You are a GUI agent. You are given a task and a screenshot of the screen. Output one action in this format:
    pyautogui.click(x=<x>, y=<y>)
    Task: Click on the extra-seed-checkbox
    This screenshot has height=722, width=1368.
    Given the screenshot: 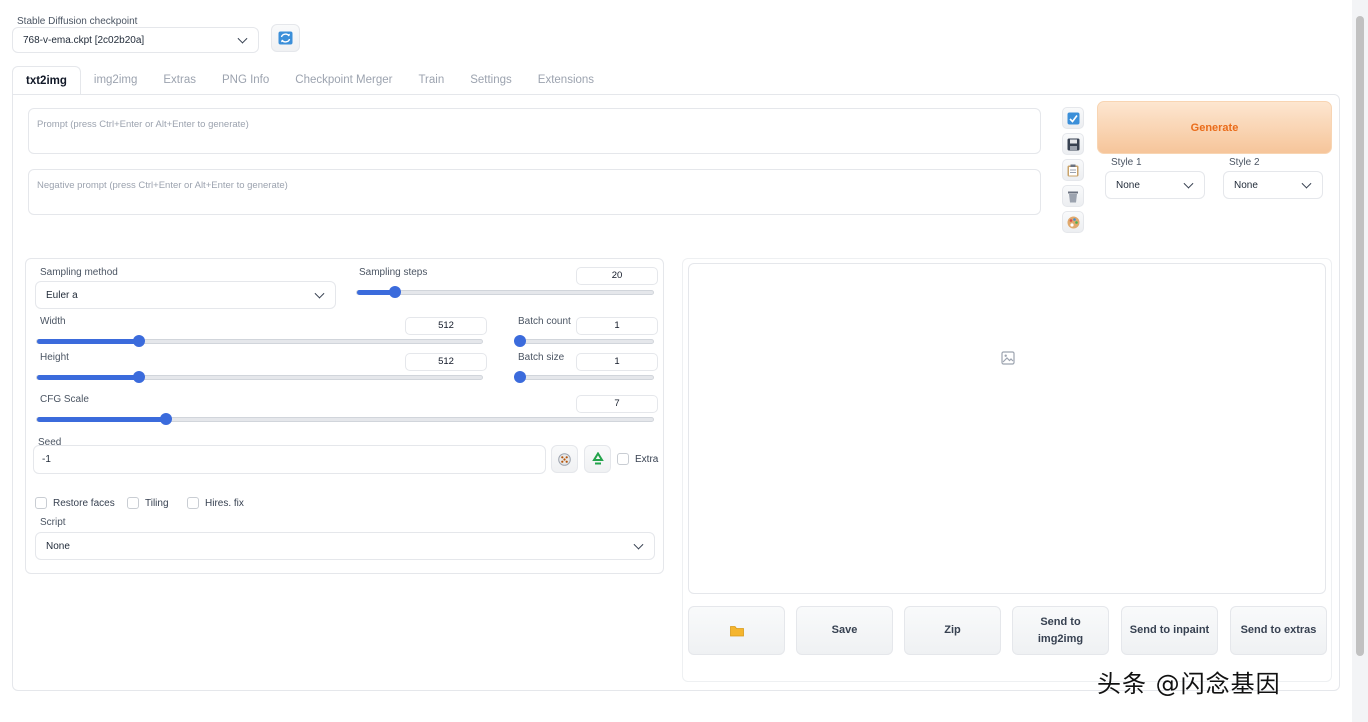 What is the action you would take?
    pyautogui.click(x=623, y=459)
    